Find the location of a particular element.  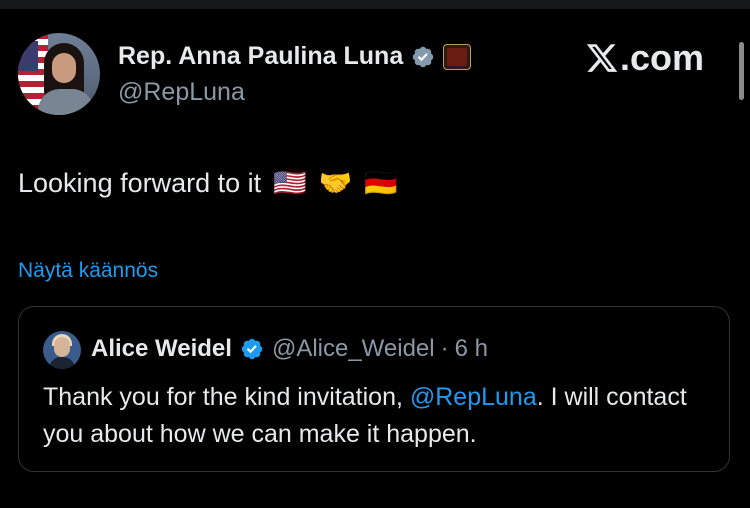

x-domain-suffix: .com is located at coordinates (662, 57).